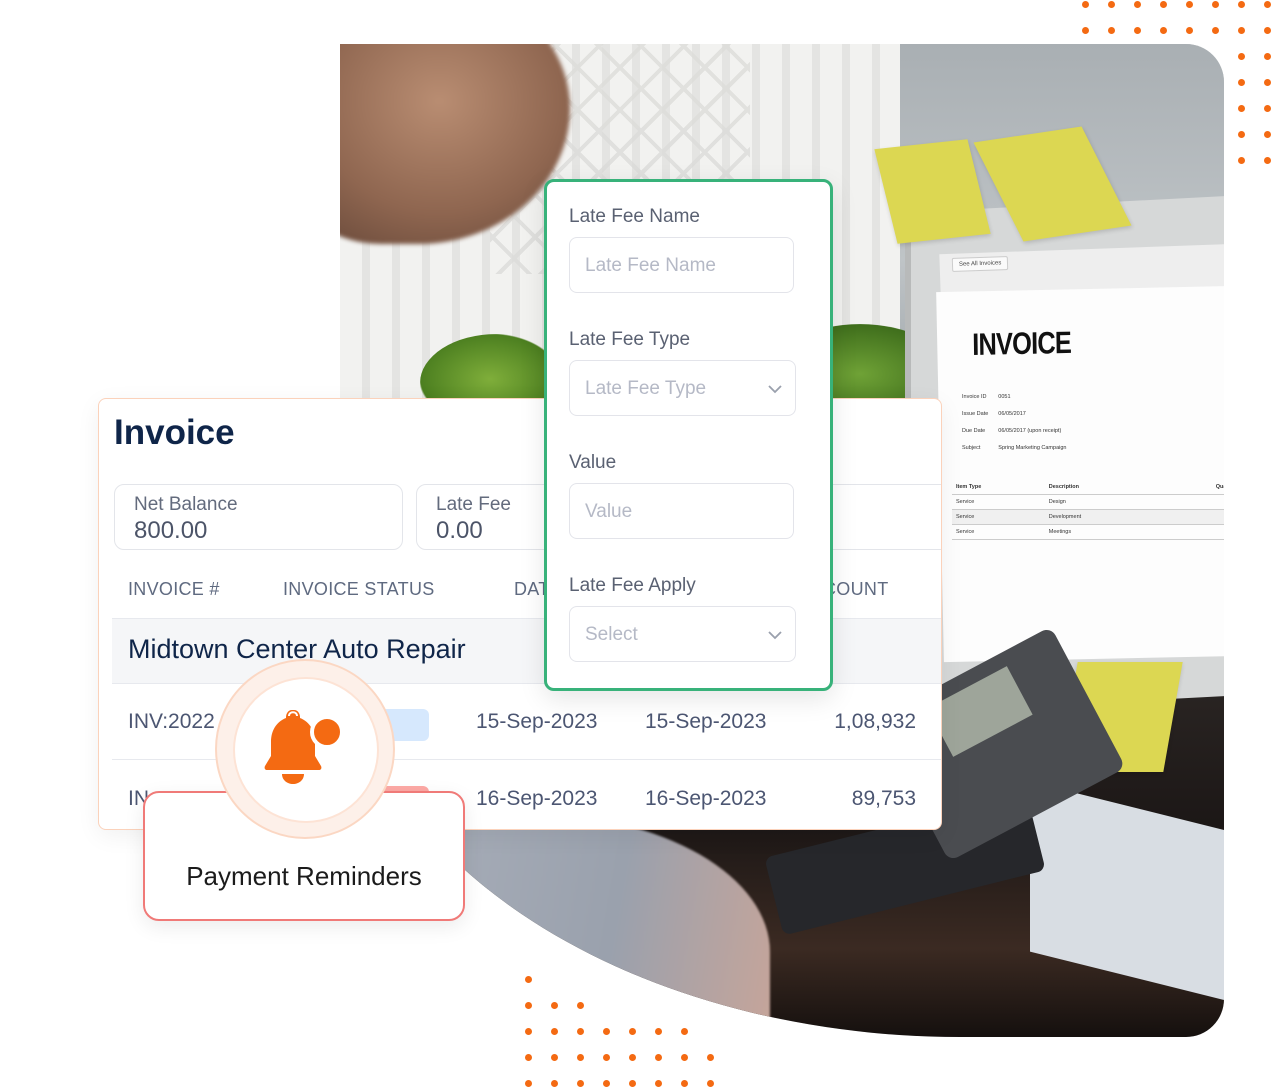  I want to click on late-fee-type-placeholder: Late Fee Type, so click(646, 388).